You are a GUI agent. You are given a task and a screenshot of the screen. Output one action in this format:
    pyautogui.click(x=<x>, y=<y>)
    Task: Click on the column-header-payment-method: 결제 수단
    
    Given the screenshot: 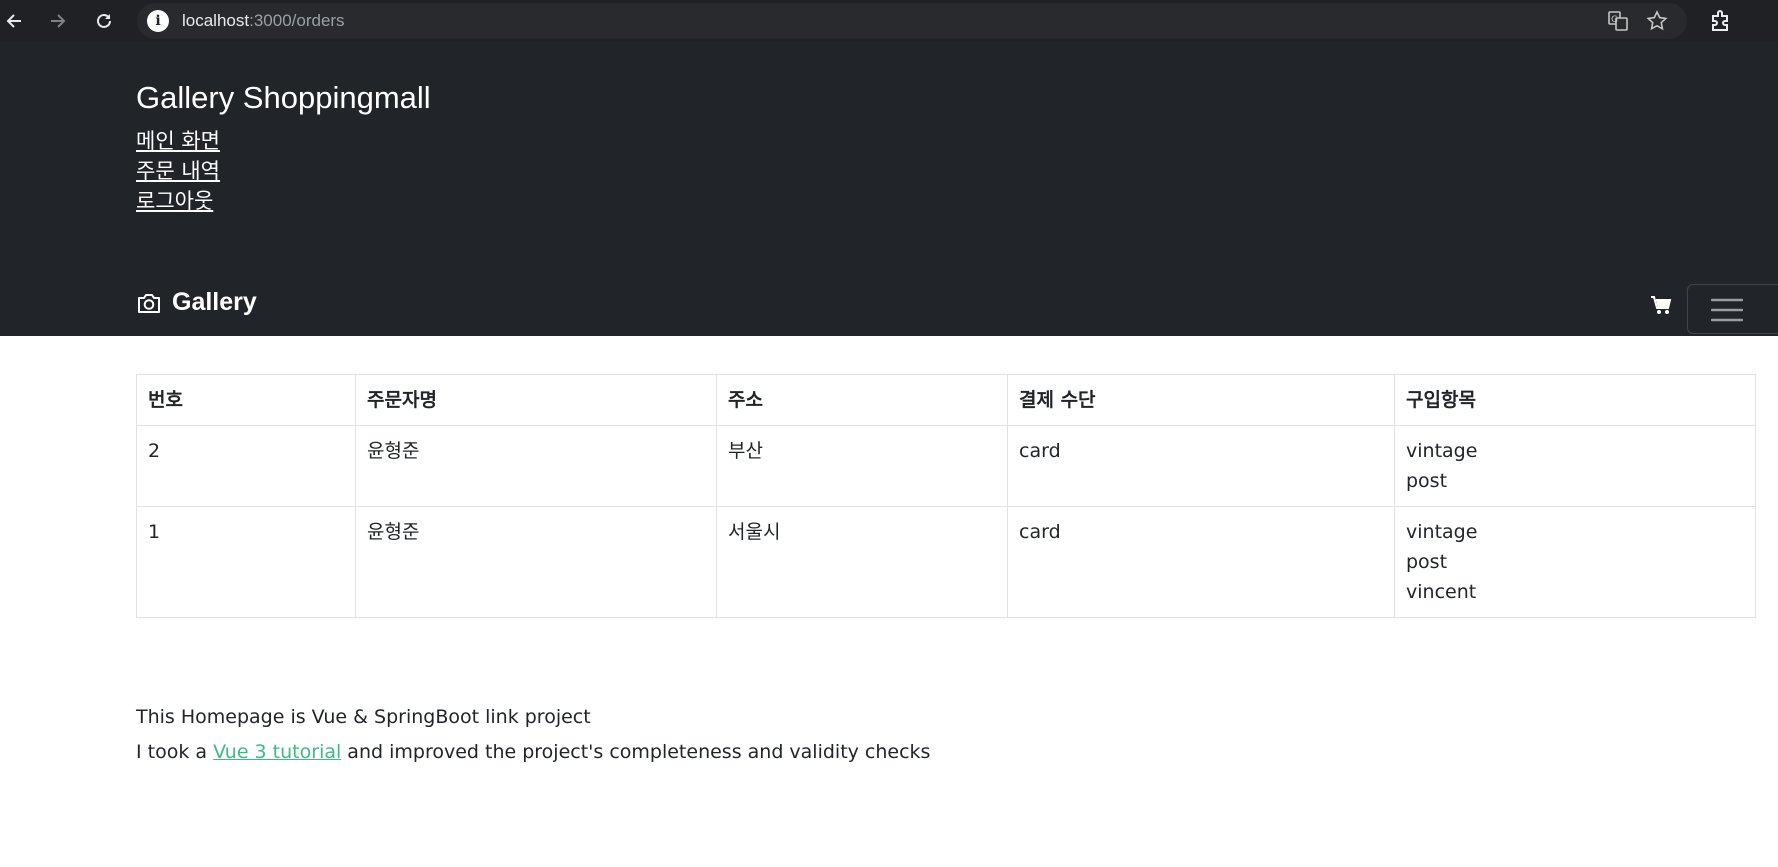 What is the action you would take?
    pyautogui.click(x=1201, y=400)
    